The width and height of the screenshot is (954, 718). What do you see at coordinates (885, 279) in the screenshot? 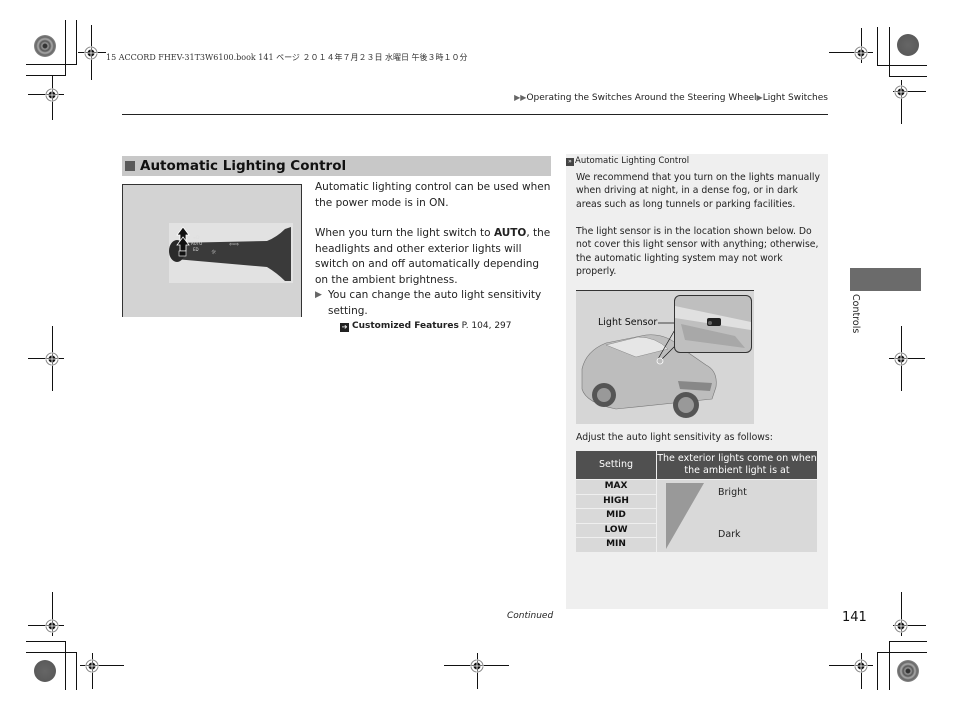
I see `chapter-thumb-tab` at bounding box center [885, 279].